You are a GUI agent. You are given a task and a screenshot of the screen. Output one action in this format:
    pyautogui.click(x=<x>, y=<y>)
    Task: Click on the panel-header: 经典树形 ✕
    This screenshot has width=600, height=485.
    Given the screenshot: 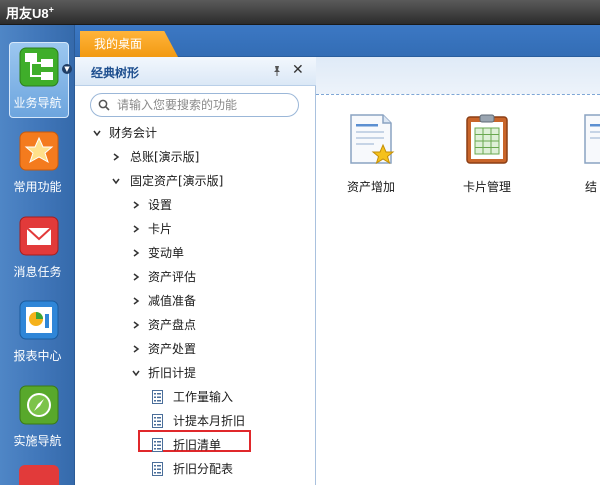 What is the action you would take?
    pyautogui.click(x=195, y=71)
    